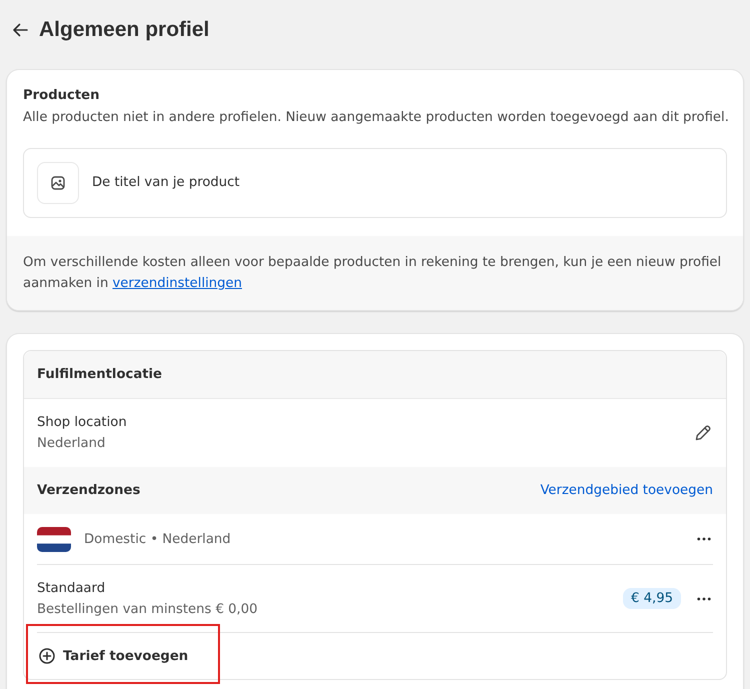 Image resolution: width=750 pixels, height=689 pixels. I want to click on edit-button, so click(703, 433).